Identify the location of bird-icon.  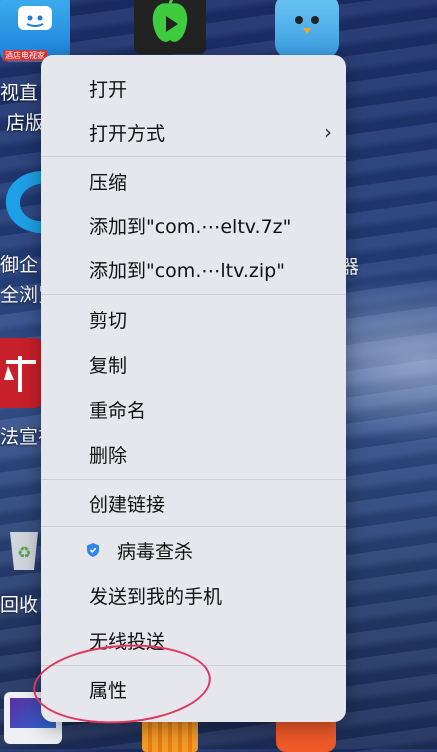
(307, 25).